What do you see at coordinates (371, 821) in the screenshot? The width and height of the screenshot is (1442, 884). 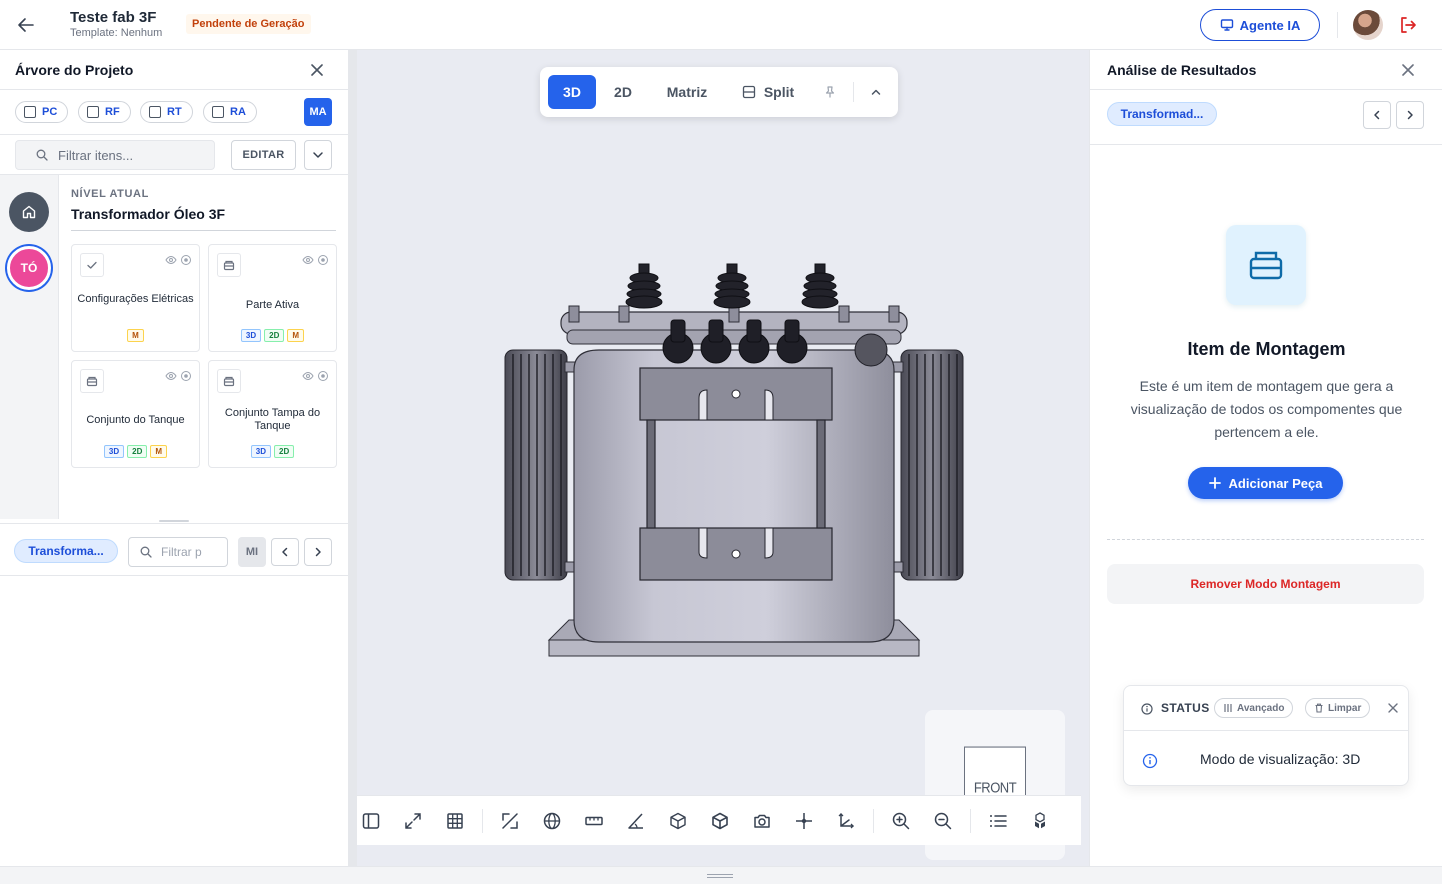 I see `toggle-sidebar-button` at bounding box center [371, 821].